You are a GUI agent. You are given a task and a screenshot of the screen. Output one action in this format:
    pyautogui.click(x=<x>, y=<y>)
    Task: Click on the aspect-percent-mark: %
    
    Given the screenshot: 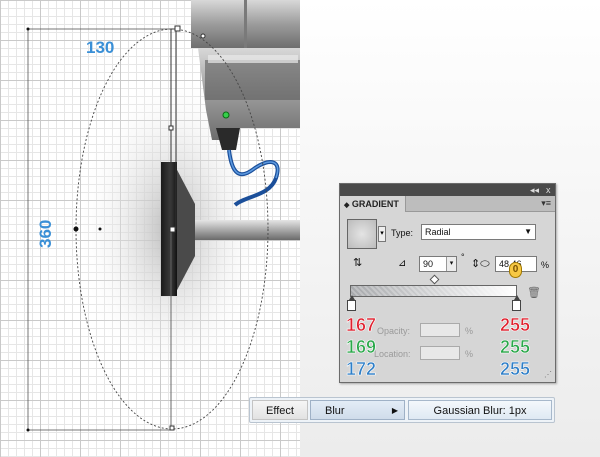 What is the action you would take?
    pyautogui.click(x=545, y=265)
    